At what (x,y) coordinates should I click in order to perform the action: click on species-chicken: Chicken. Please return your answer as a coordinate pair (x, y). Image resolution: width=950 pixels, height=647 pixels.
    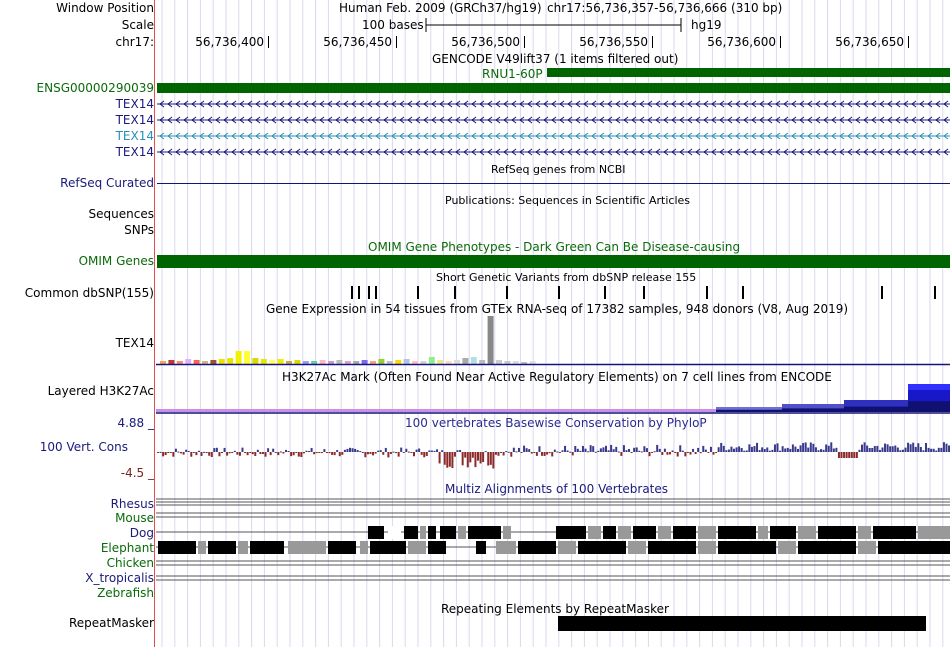
    Looking at the image, I should click on (130, 563).